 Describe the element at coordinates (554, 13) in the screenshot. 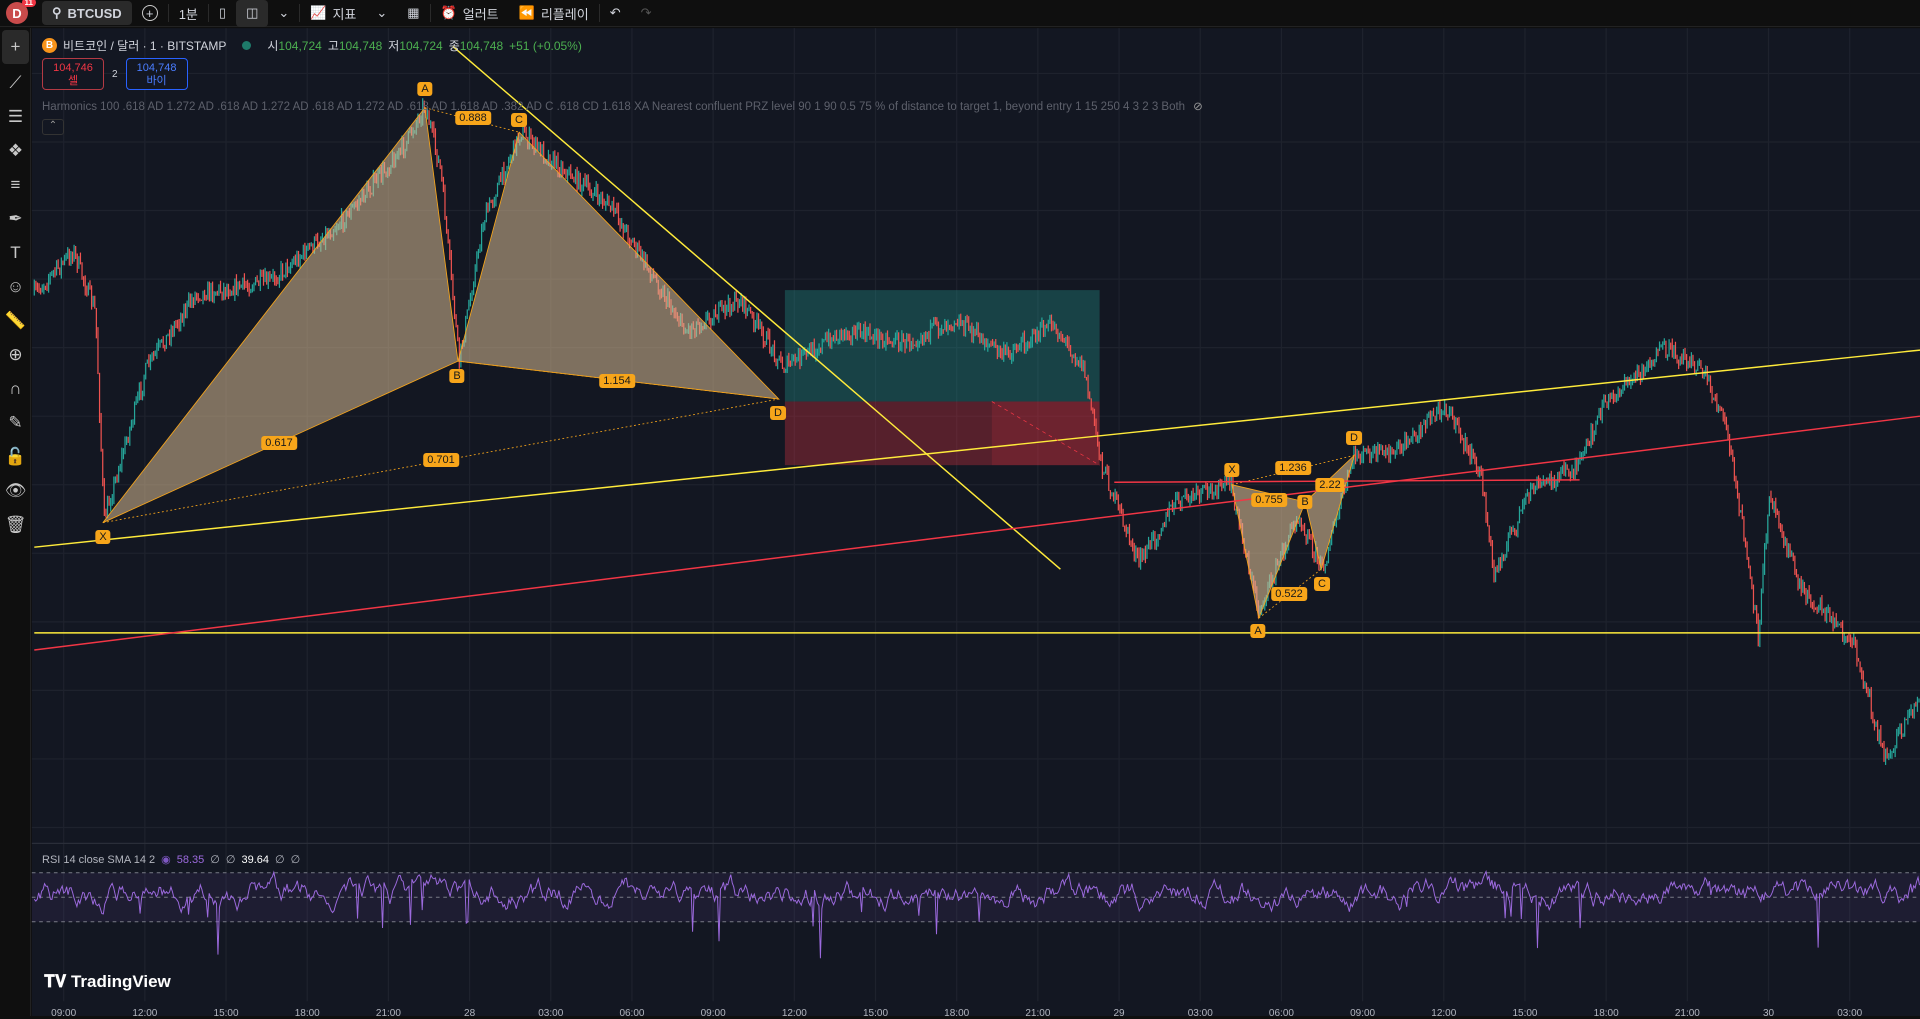

I see `replay-button: ⏪ 리플레이` at that location.